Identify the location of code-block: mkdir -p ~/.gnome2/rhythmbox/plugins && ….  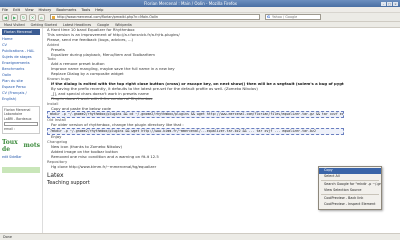
(195, 115).